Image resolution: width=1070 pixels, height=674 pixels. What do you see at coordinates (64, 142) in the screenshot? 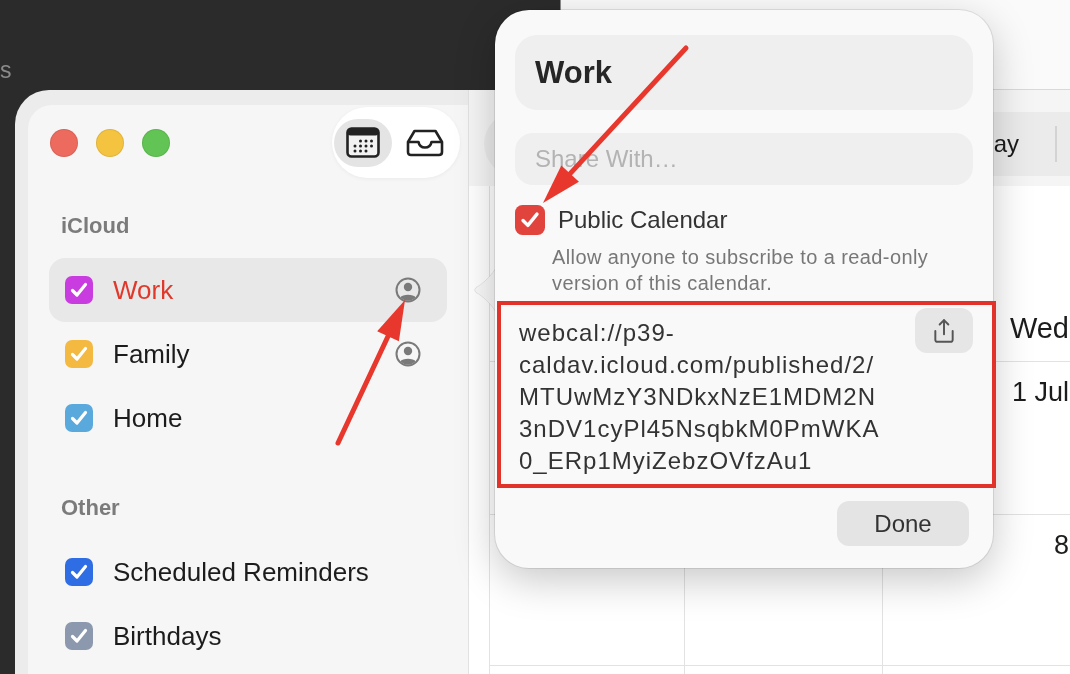
I see `close-window-button` at bounding box center [64, 142].